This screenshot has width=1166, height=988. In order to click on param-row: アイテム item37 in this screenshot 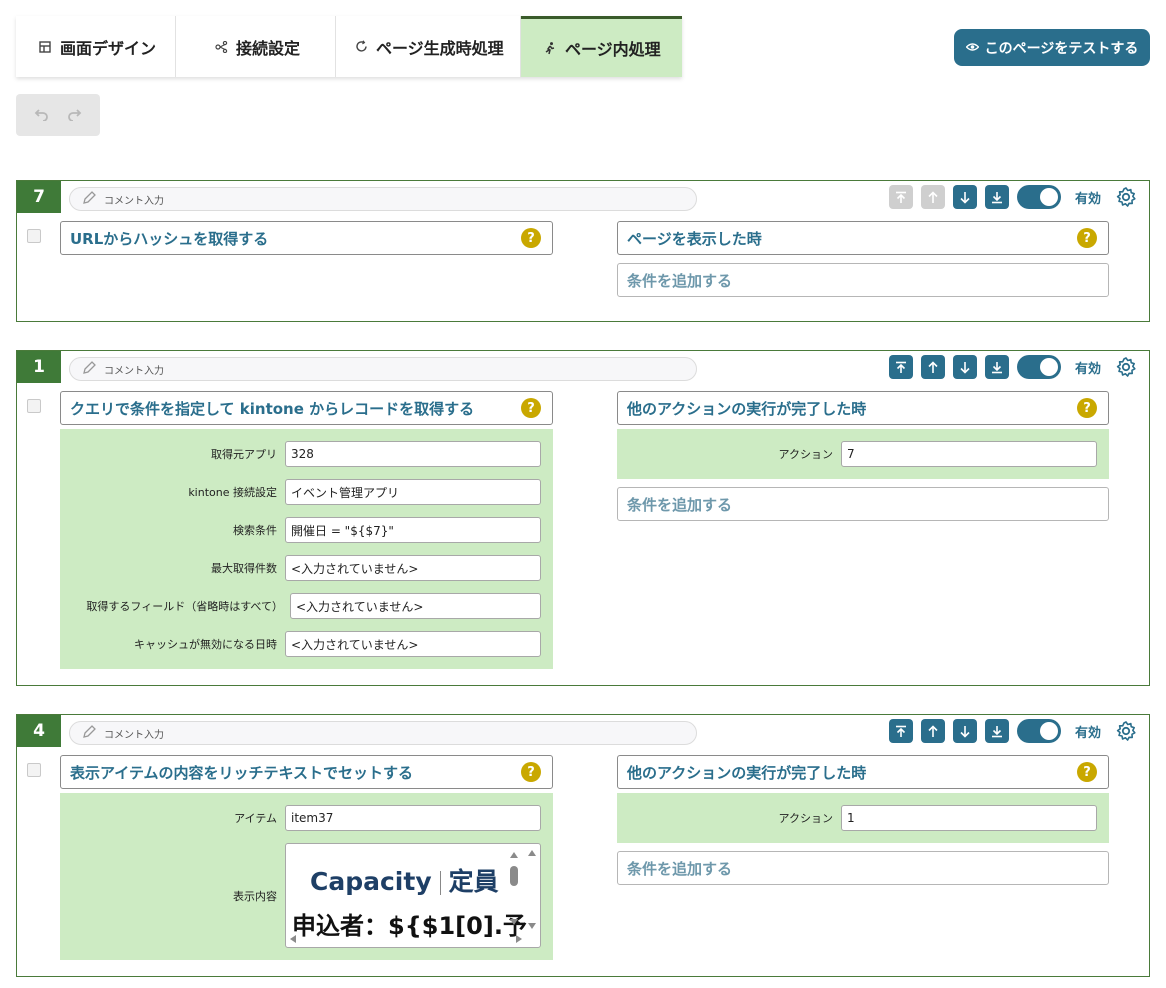, I will do `click(306, 818)`.